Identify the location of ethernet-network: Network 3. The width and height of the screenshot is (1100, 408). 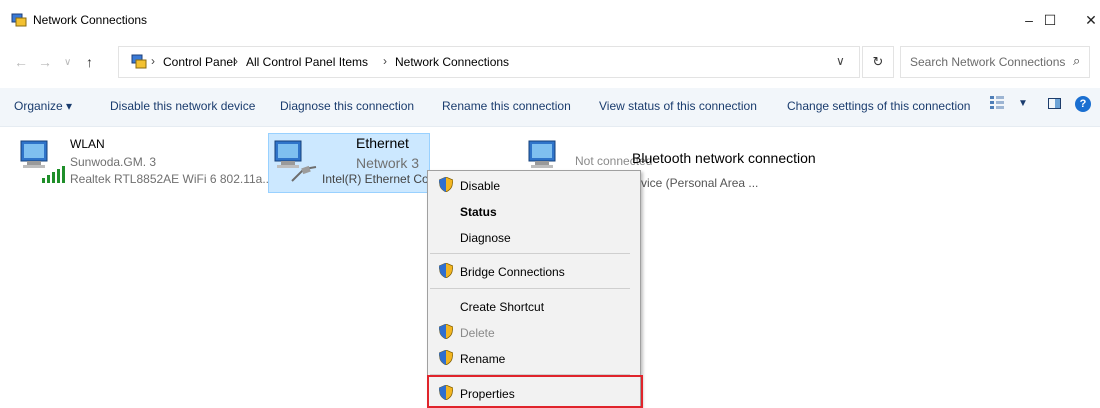
(388, 163).